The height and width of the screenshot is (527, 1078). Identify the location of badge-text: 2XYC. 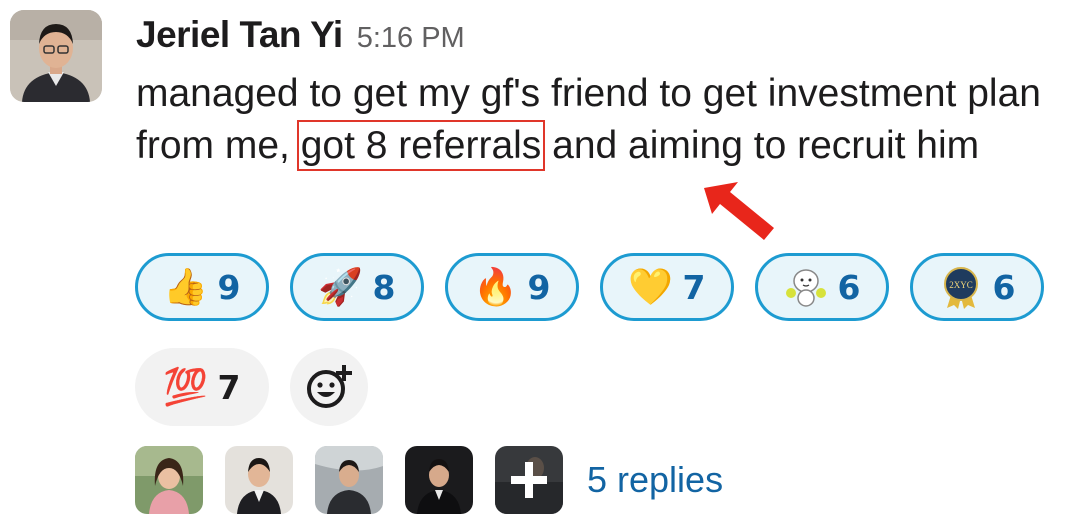
(961, 285).